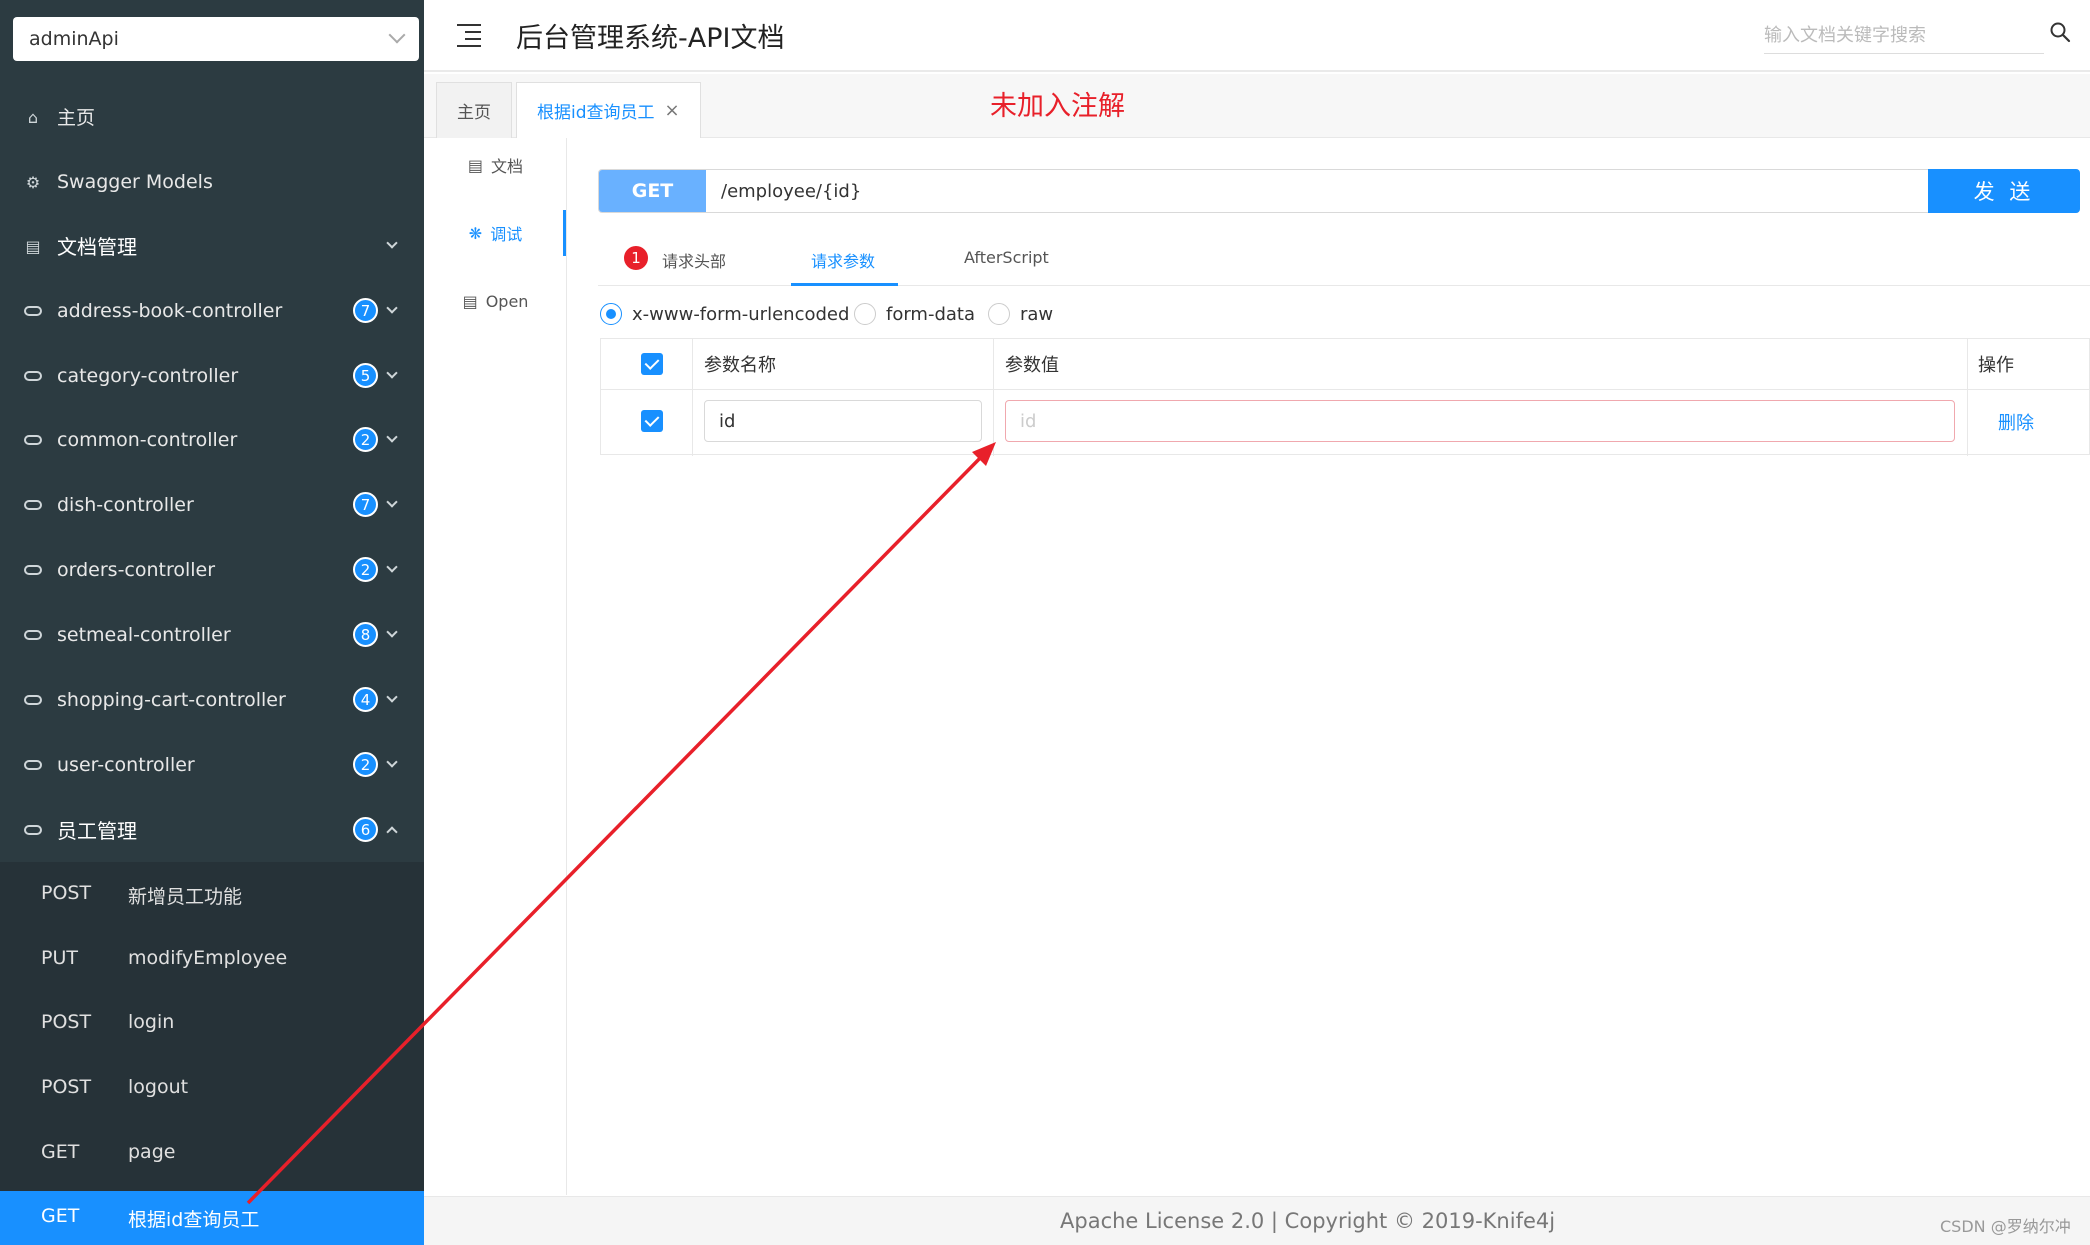 The image size is (2090, 1245). What do you see at coordinates (208, 958) in the screenshot?
I see `api-name: modifyEmployee` at bounding box center [208, 958].